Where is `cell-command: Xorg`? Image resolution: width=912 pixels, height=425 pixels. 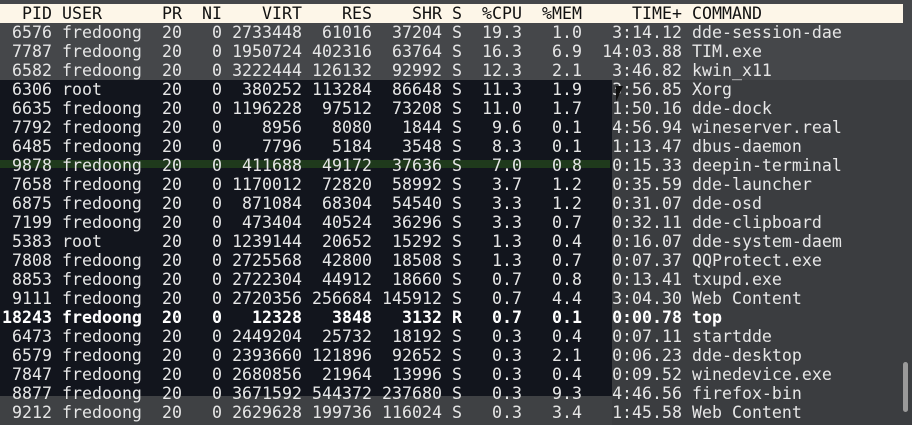
cell-command: Xorg is located at coordinates (712, 89).